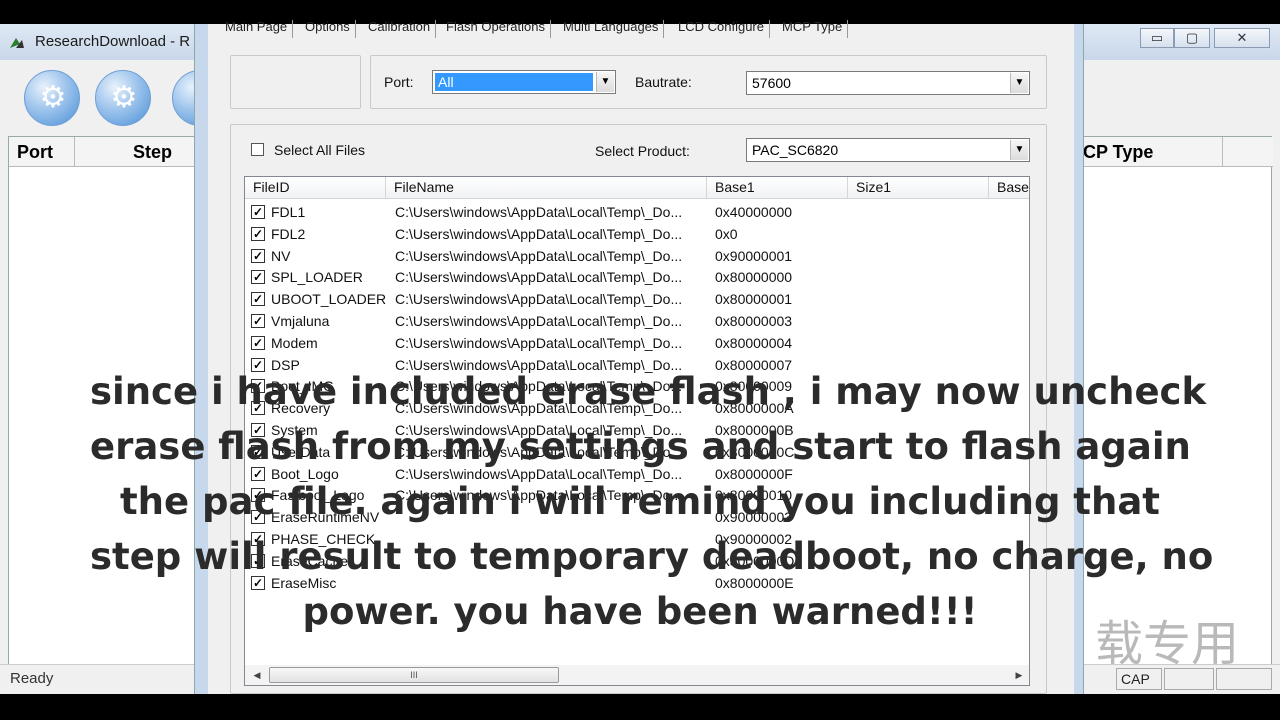 Image resolution: width=1280 pixels, height=720 pixels. I want to click on file-id: FDL1, so click(288, 212).